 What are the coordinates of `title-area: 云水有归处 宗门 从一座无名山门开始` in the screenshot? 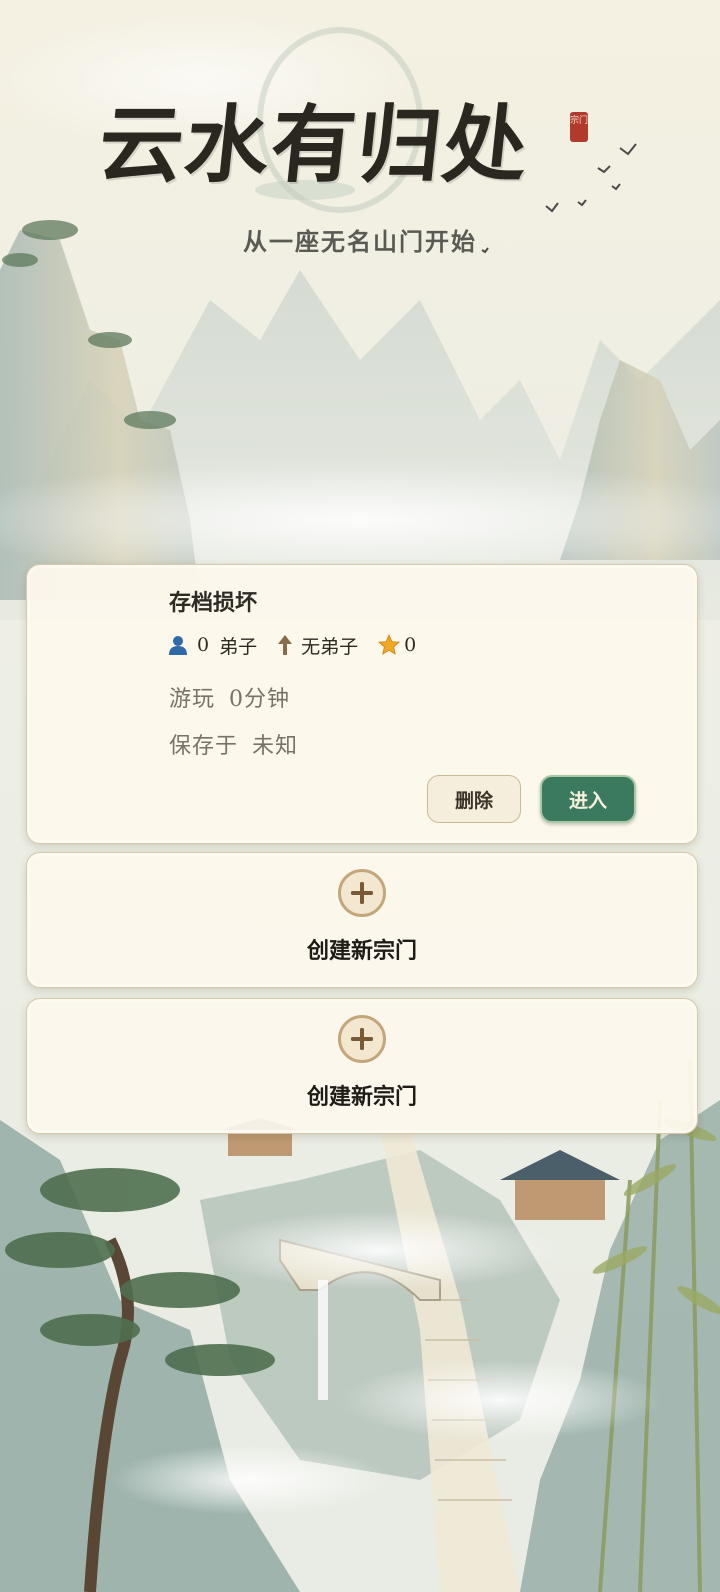 It's located at (360, 160).